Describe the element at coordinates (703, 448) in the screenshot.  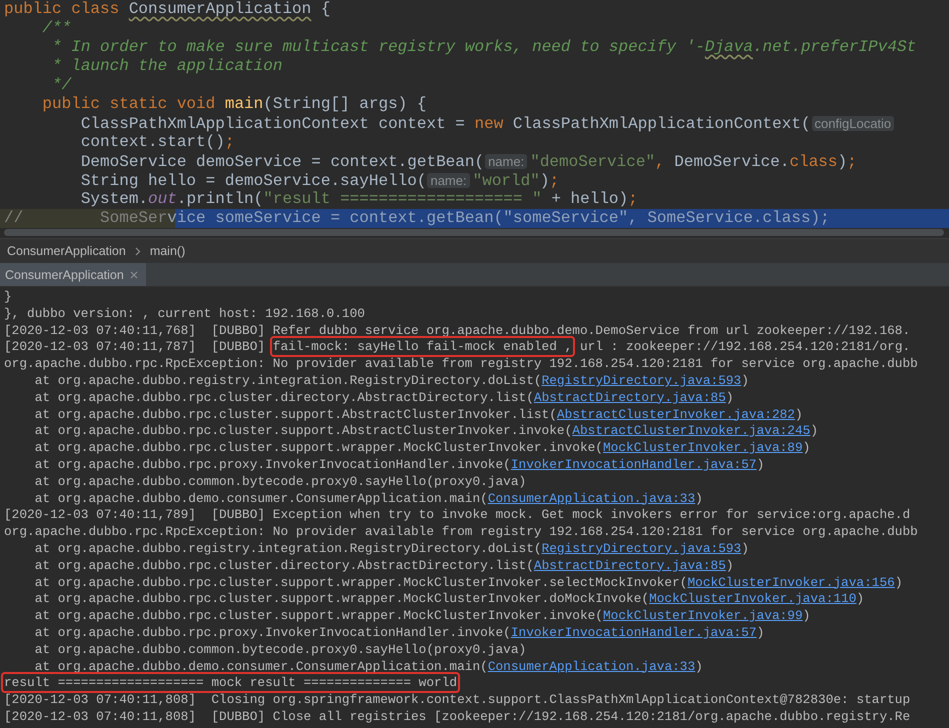
I see `source-link: MockClusterInvoker.java:89` at that location.